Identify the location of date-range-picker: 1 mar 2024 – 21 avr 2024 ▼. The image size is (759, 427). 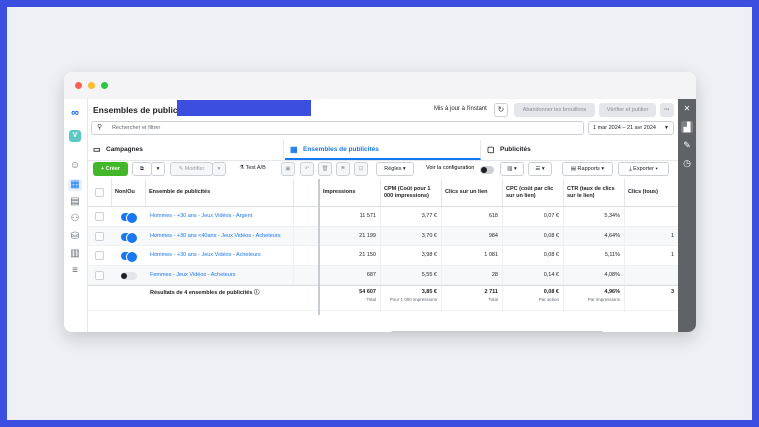
(631, 128).